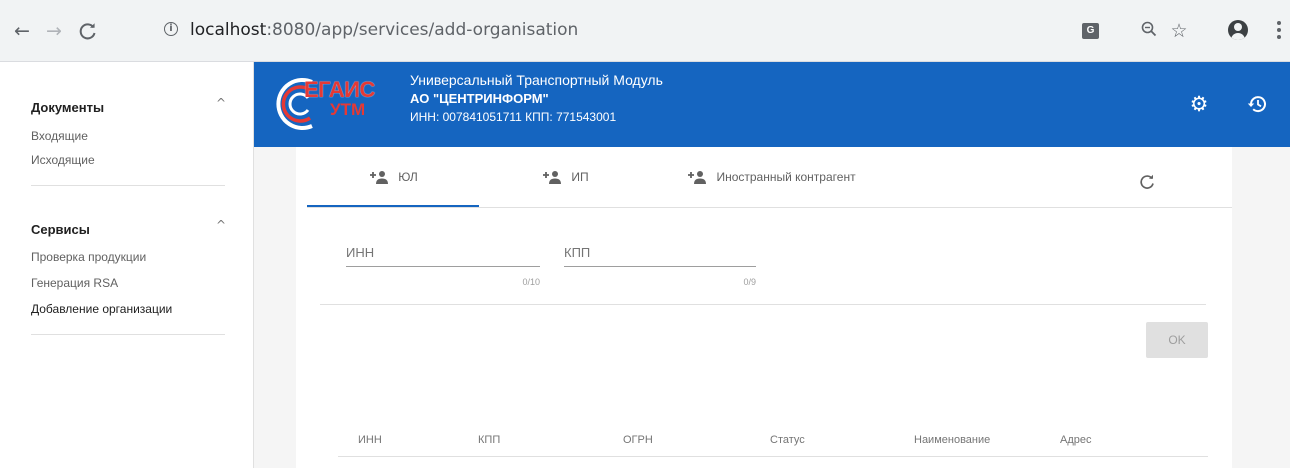 Image resolution: width=1290 pixels, height=468 pixels. What do you see at coordinates (327, 104) in the screenshot?
I see `egais-logo: ЕГАИС УТМ` at bounding box center [327, 104].